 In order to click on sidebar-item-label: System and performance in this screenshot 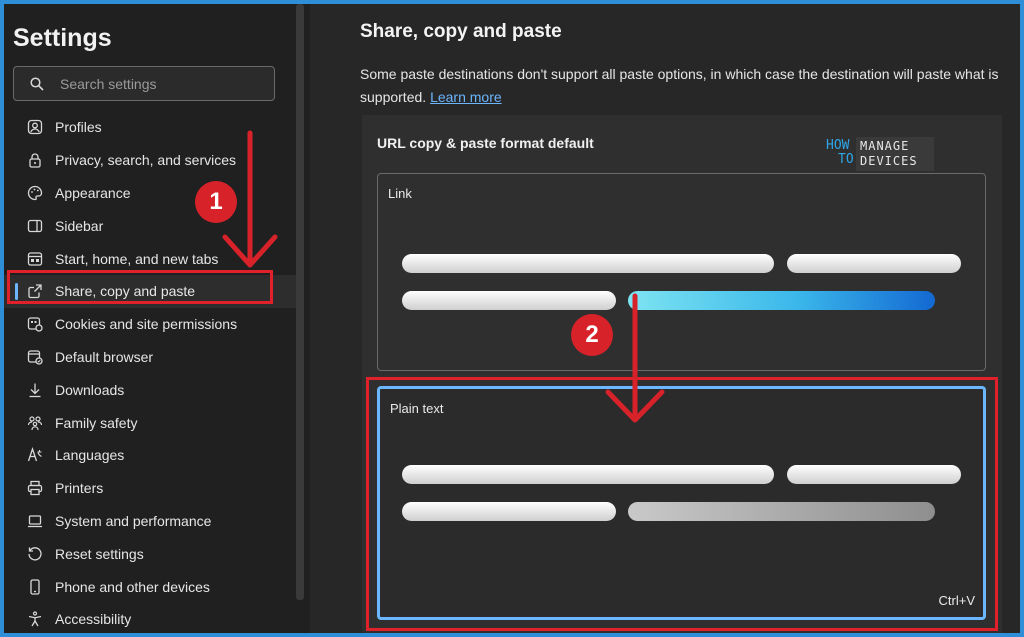, I will do `click(133, 520)`.